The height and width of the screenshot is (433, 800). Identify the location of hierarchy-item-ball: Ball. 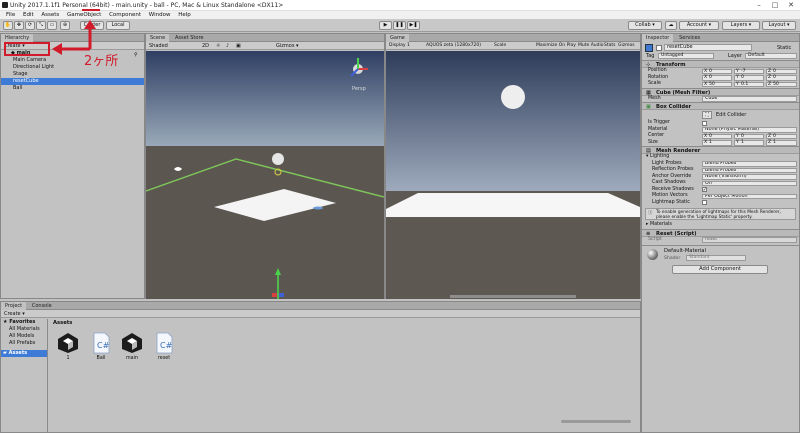
(72, 88).